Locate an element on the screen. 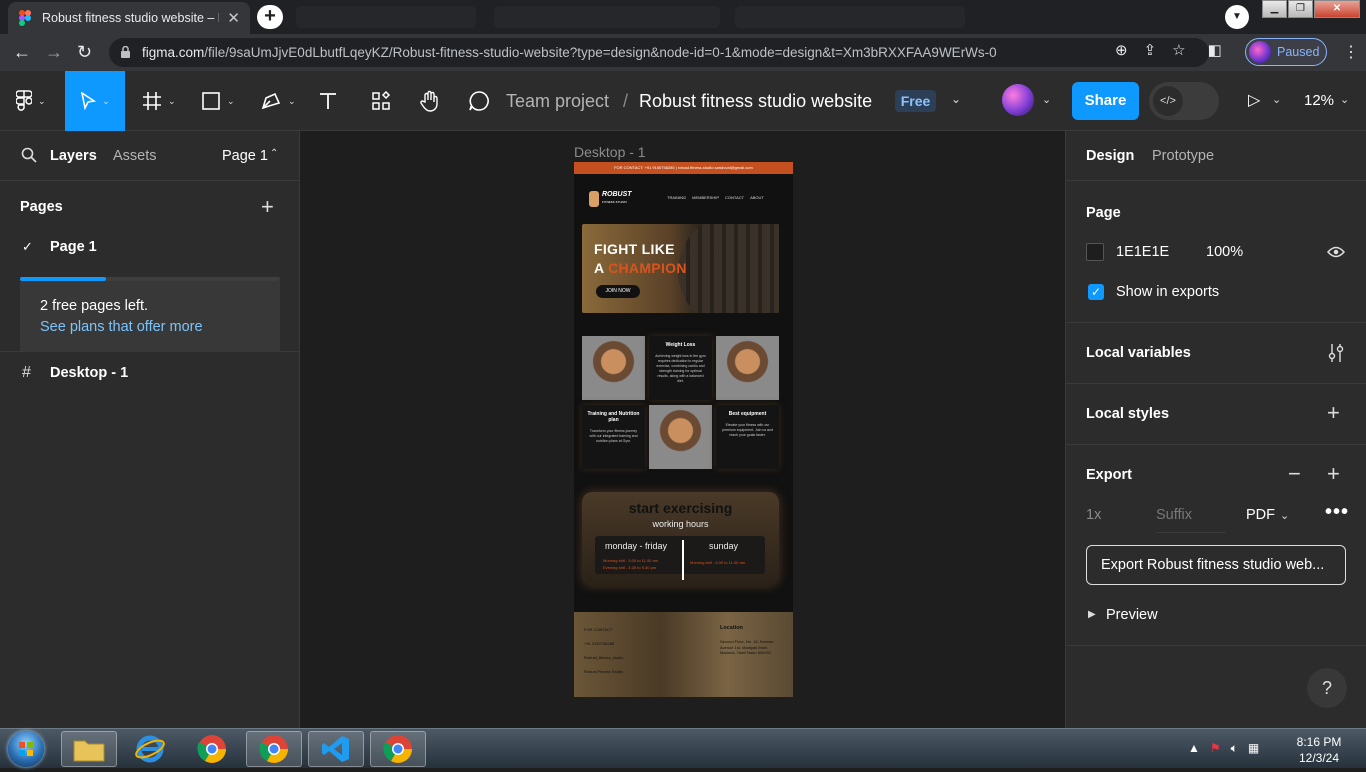  frame-label: Desktop - 1 is located at coordinates (610, 152).